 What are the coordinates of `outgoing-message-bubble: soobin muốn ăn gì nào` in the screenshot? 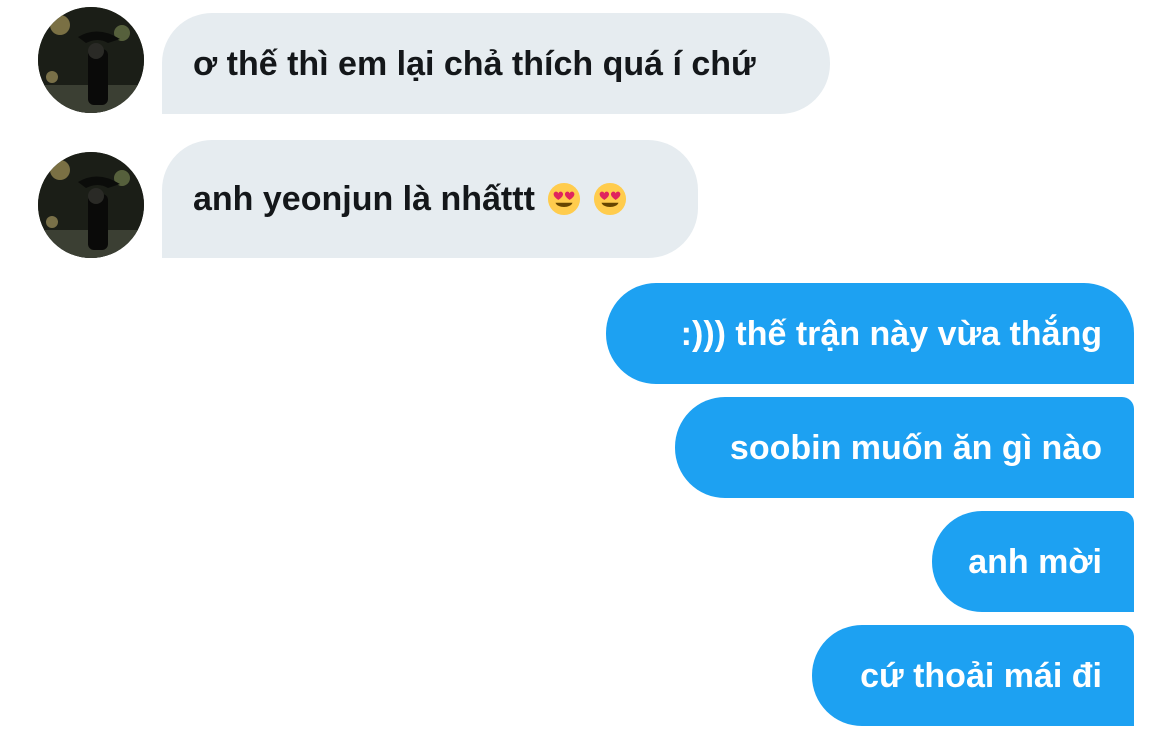 It's located at (904, 447).